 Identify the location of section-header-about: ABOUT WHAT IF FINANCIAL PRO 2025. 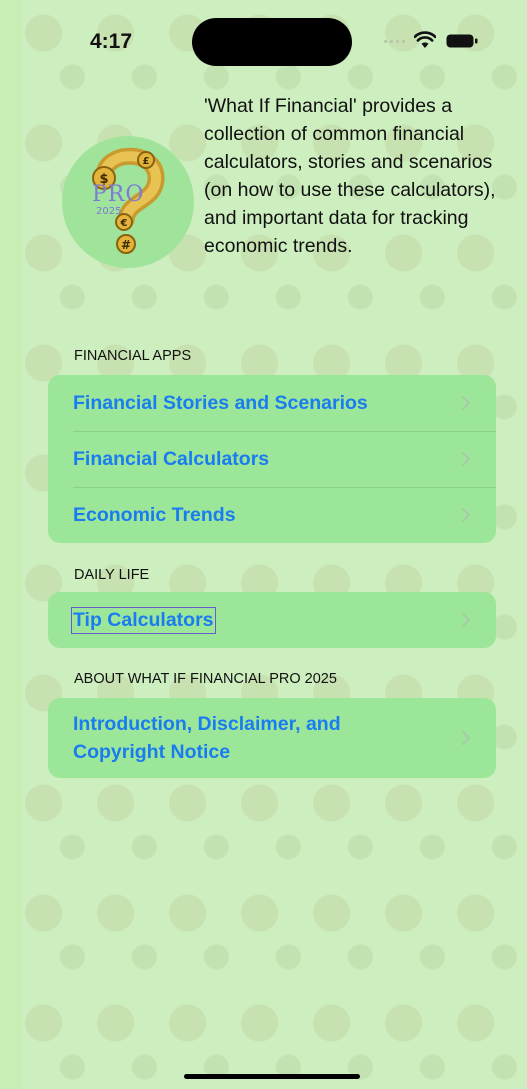
(205, 679).